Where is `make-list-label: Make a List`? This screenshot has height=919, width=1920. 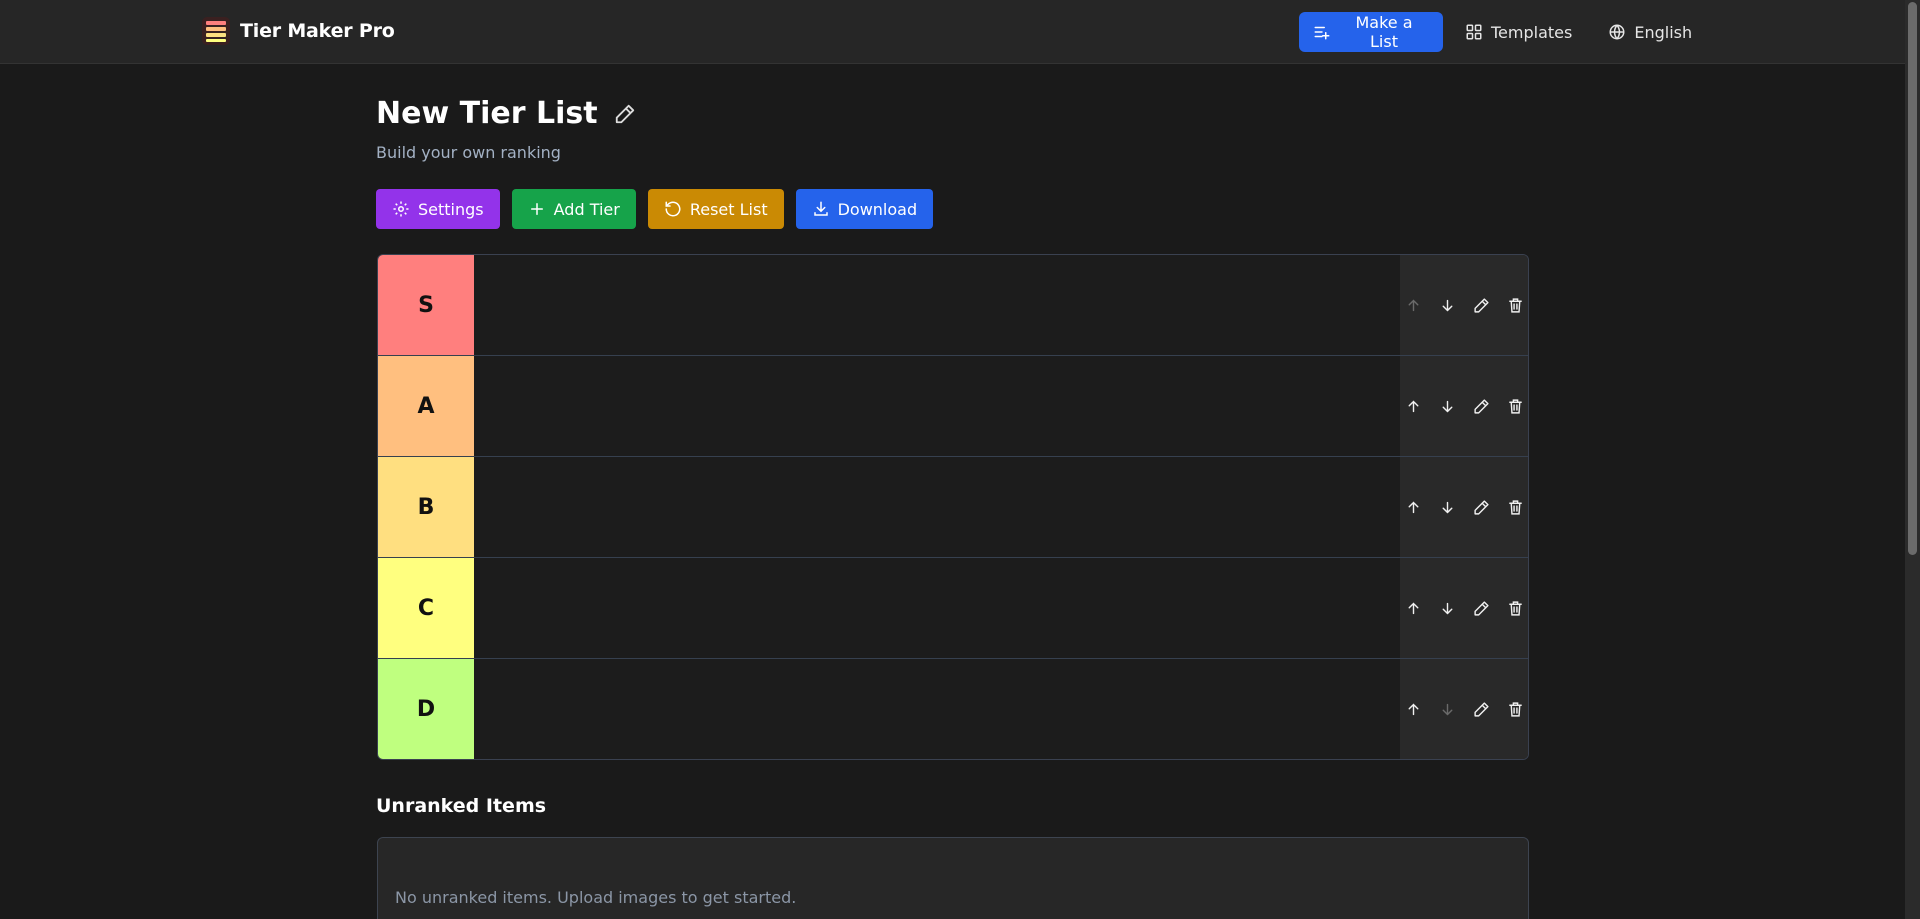 make-list-label: Make a List is located at coordinates (1384, 32).